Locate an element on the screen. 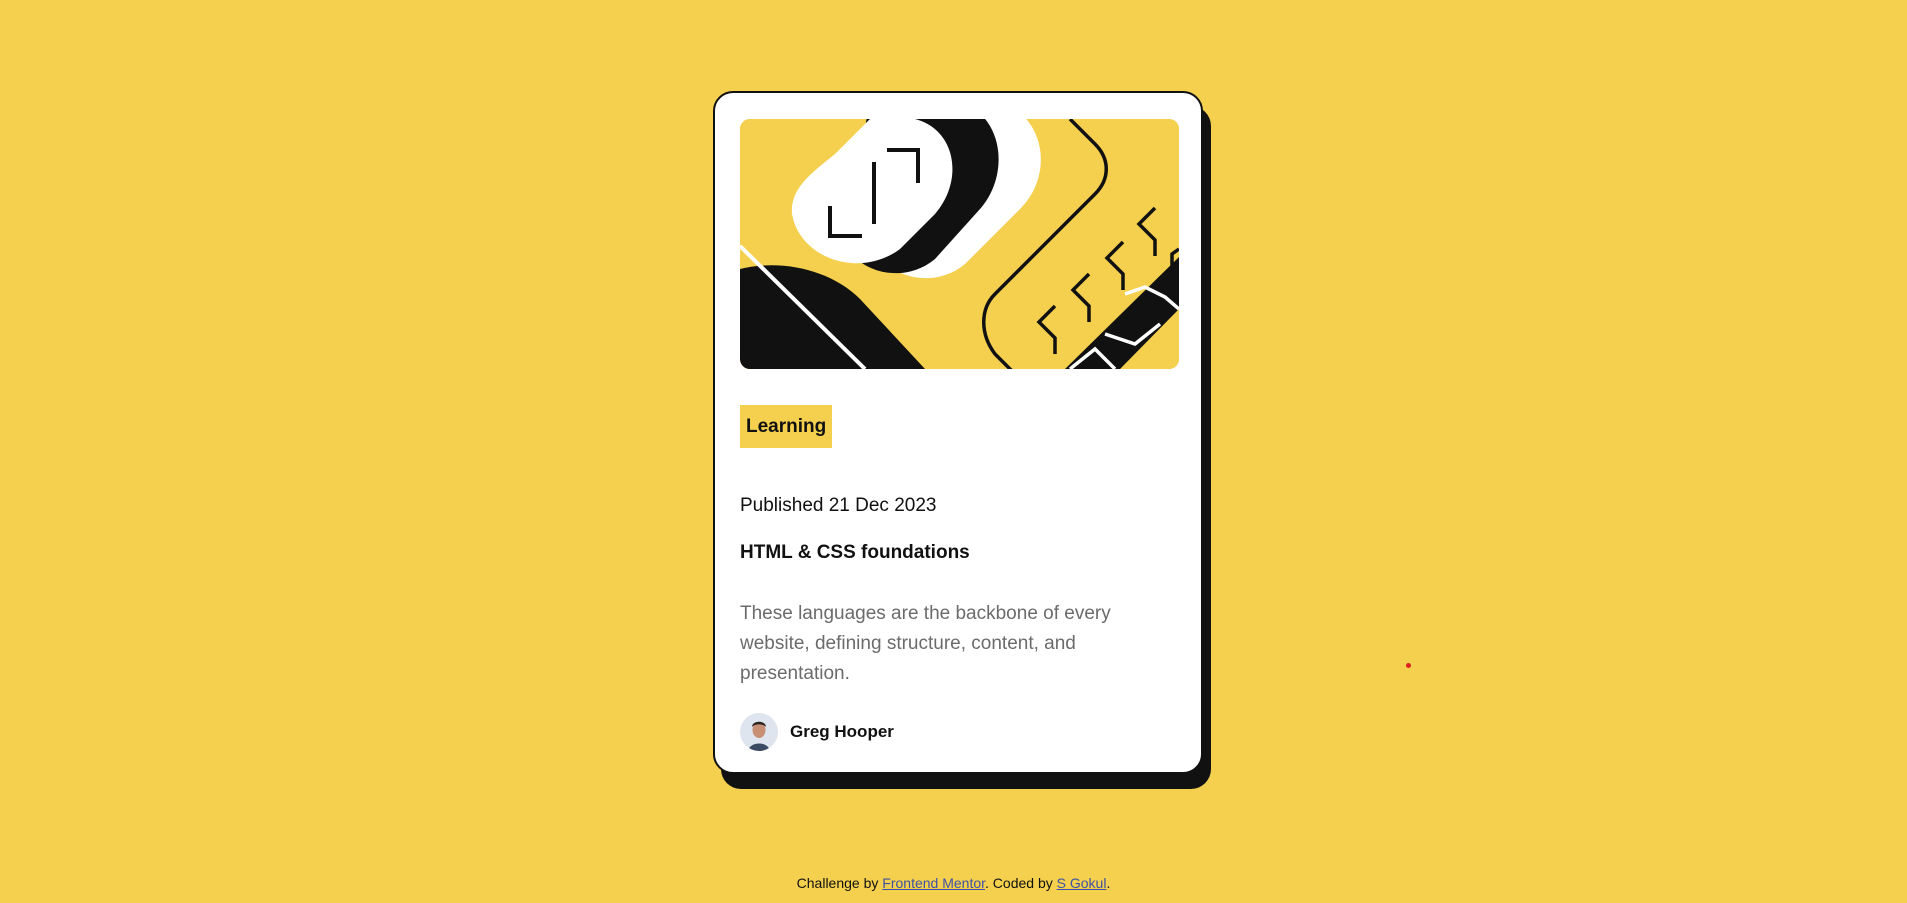 The width and height of the screenshot is (1907, 903). attribution-prefix: Challenge by is located at coordinates (839, 883).